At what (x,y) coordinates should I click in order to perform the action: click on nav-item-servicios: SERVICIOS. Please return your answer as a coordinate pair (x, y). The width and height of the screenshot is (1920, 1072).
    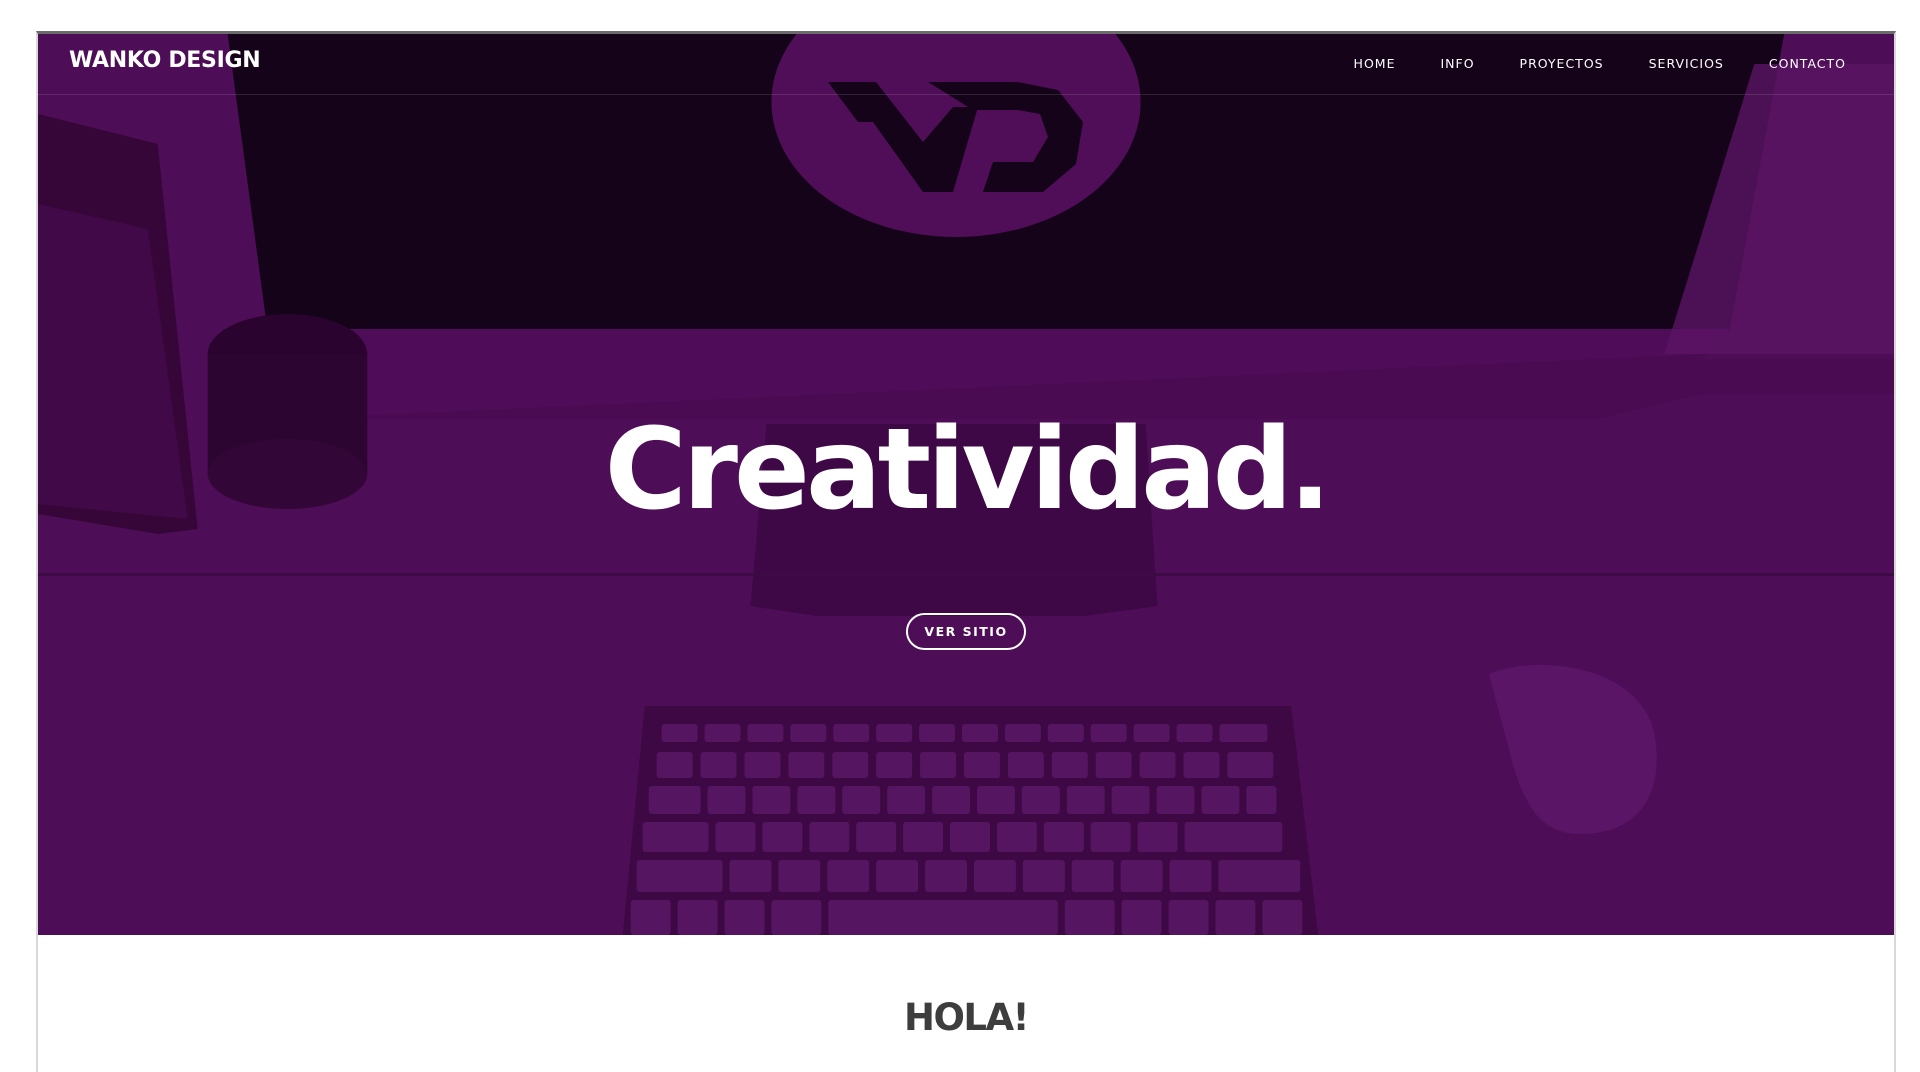
    Looking at the image, I should click on (1686, 64).